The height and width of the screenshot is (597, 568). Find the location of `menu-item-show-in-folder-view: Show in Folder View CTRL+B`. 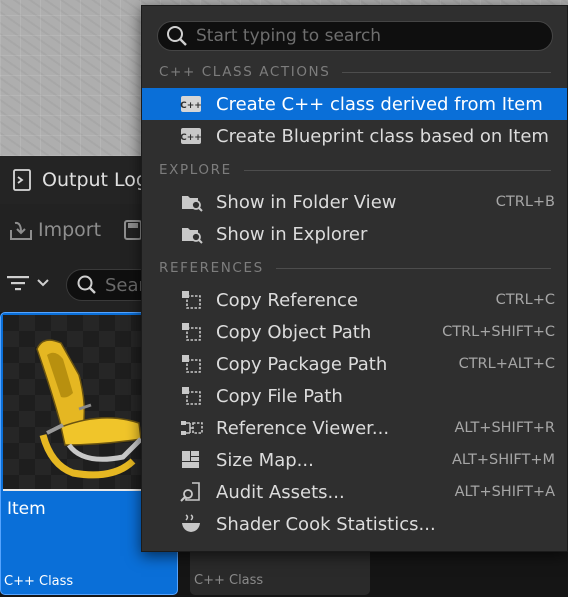

menu-item-show-in-folder-view: Show in Folder View CTRL+B is located at coordinates (354, 202).